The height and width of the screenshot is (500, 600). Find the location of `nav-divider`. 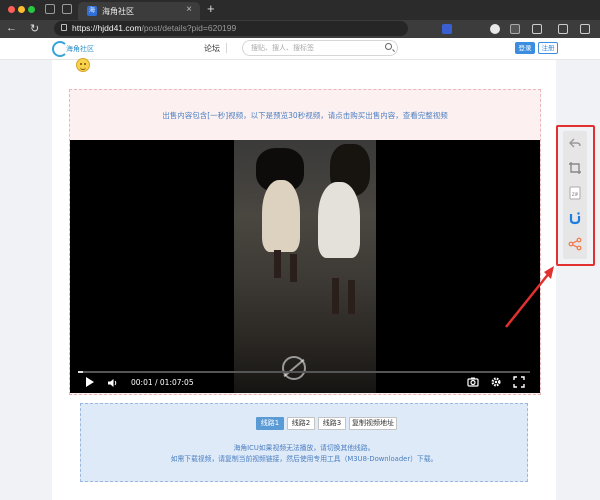

nav-divider is located at coordinates (226, 48).